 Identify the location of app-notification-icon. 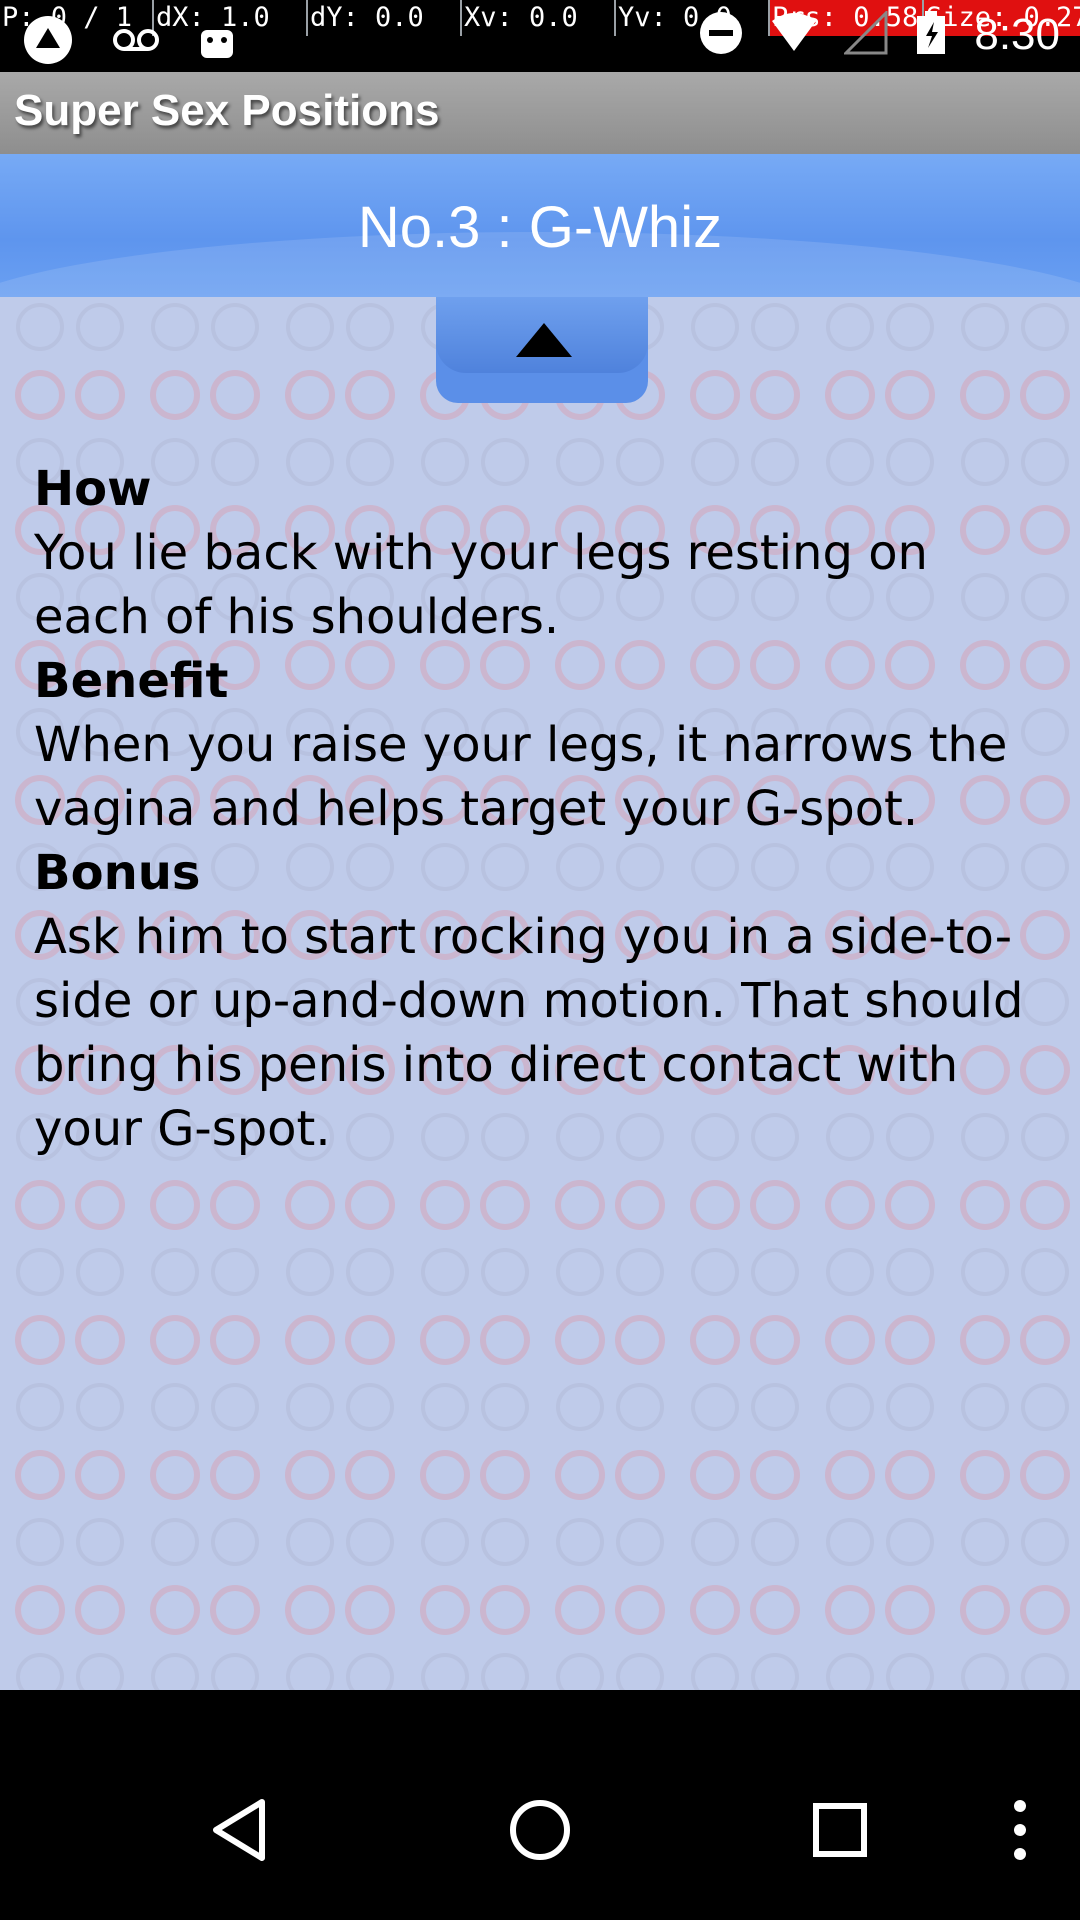
(48, 42).